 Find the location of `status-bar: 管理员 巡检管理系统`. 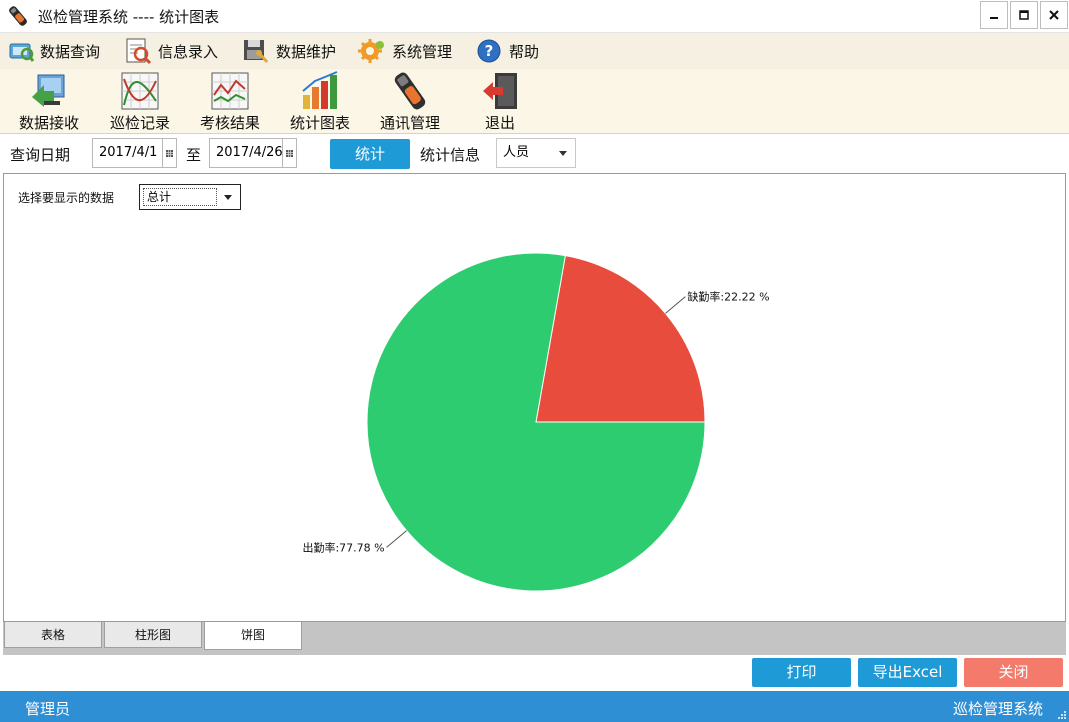

status-bar: 管理员 巡检管理系统 is located at coordinates (534, 706).